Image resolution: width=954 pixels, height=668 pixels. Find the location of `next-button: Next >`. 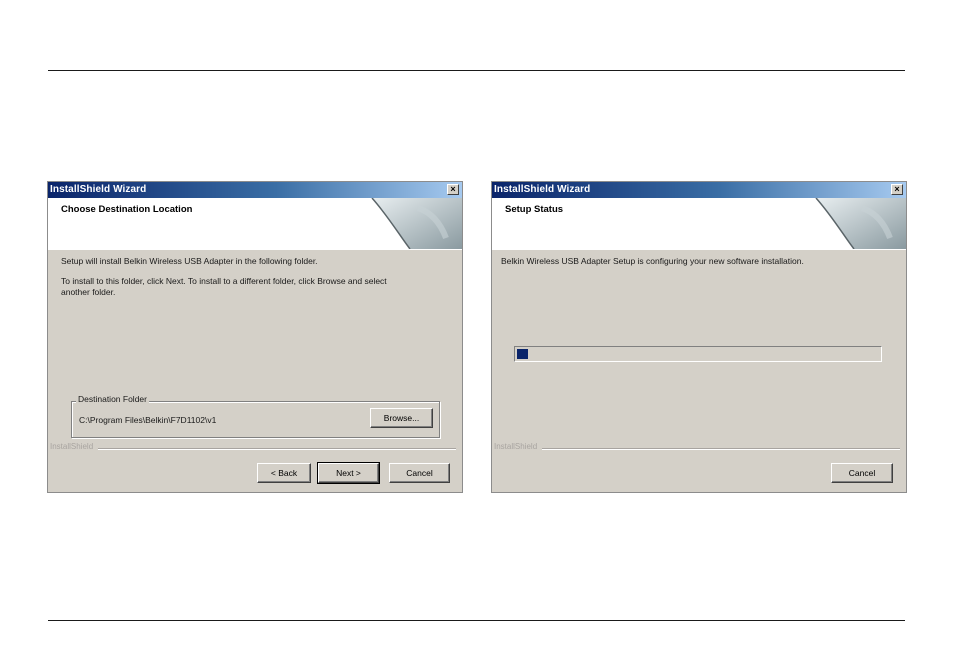

next-button: Next > is located at coordinates (348, 473).